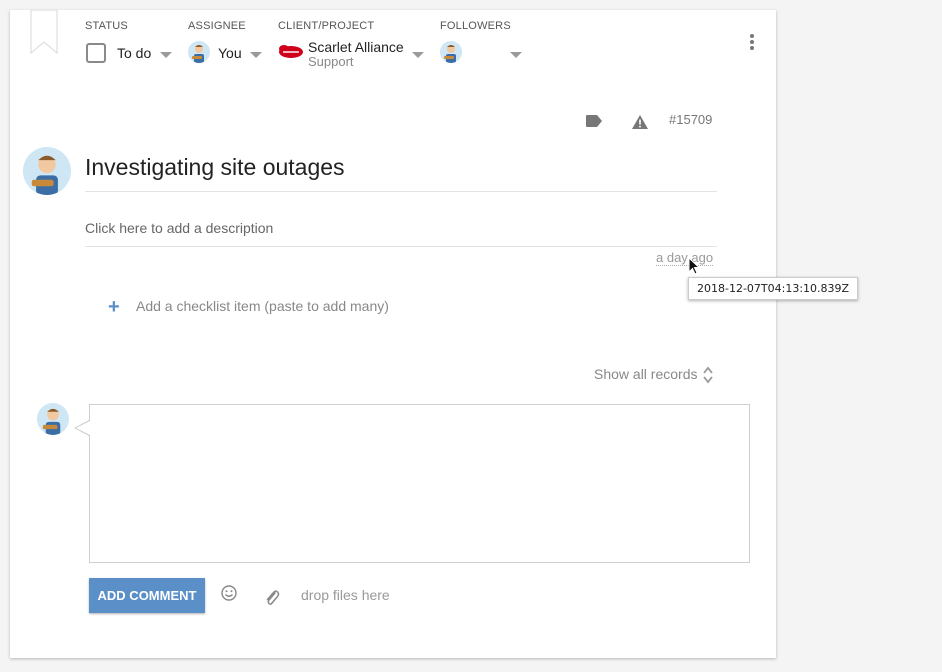  What do you see at coordinates (262, 306) in the screenshot?
I see `add-checklist-label: Add a checklist item (paste to add many)` at bounding box center [262, 306].